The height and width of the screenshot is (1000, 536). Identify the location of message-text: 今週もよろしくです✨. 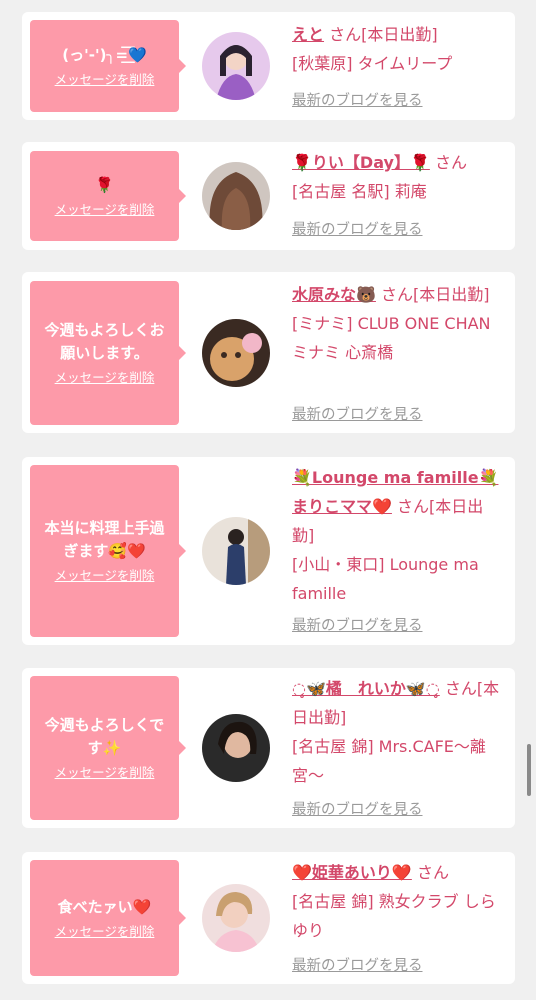
(104, 736).